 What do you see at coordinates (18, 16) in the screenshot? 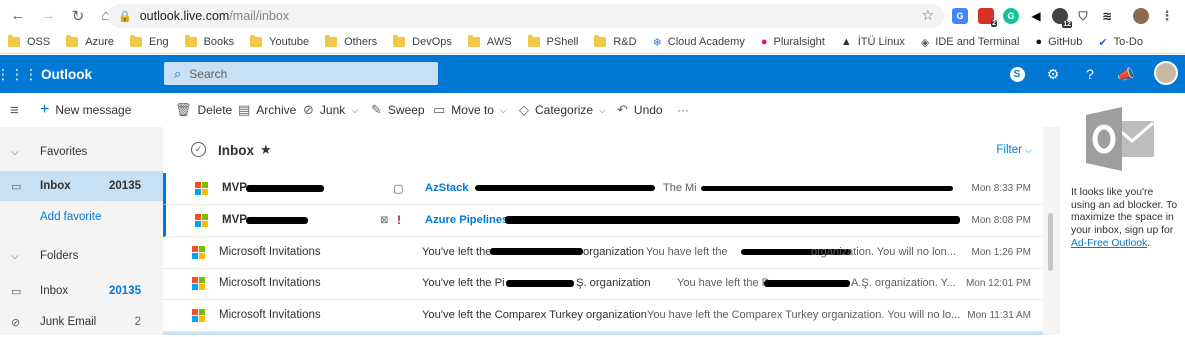
I see `back-icon: ←` at bounding box center [18, 16].